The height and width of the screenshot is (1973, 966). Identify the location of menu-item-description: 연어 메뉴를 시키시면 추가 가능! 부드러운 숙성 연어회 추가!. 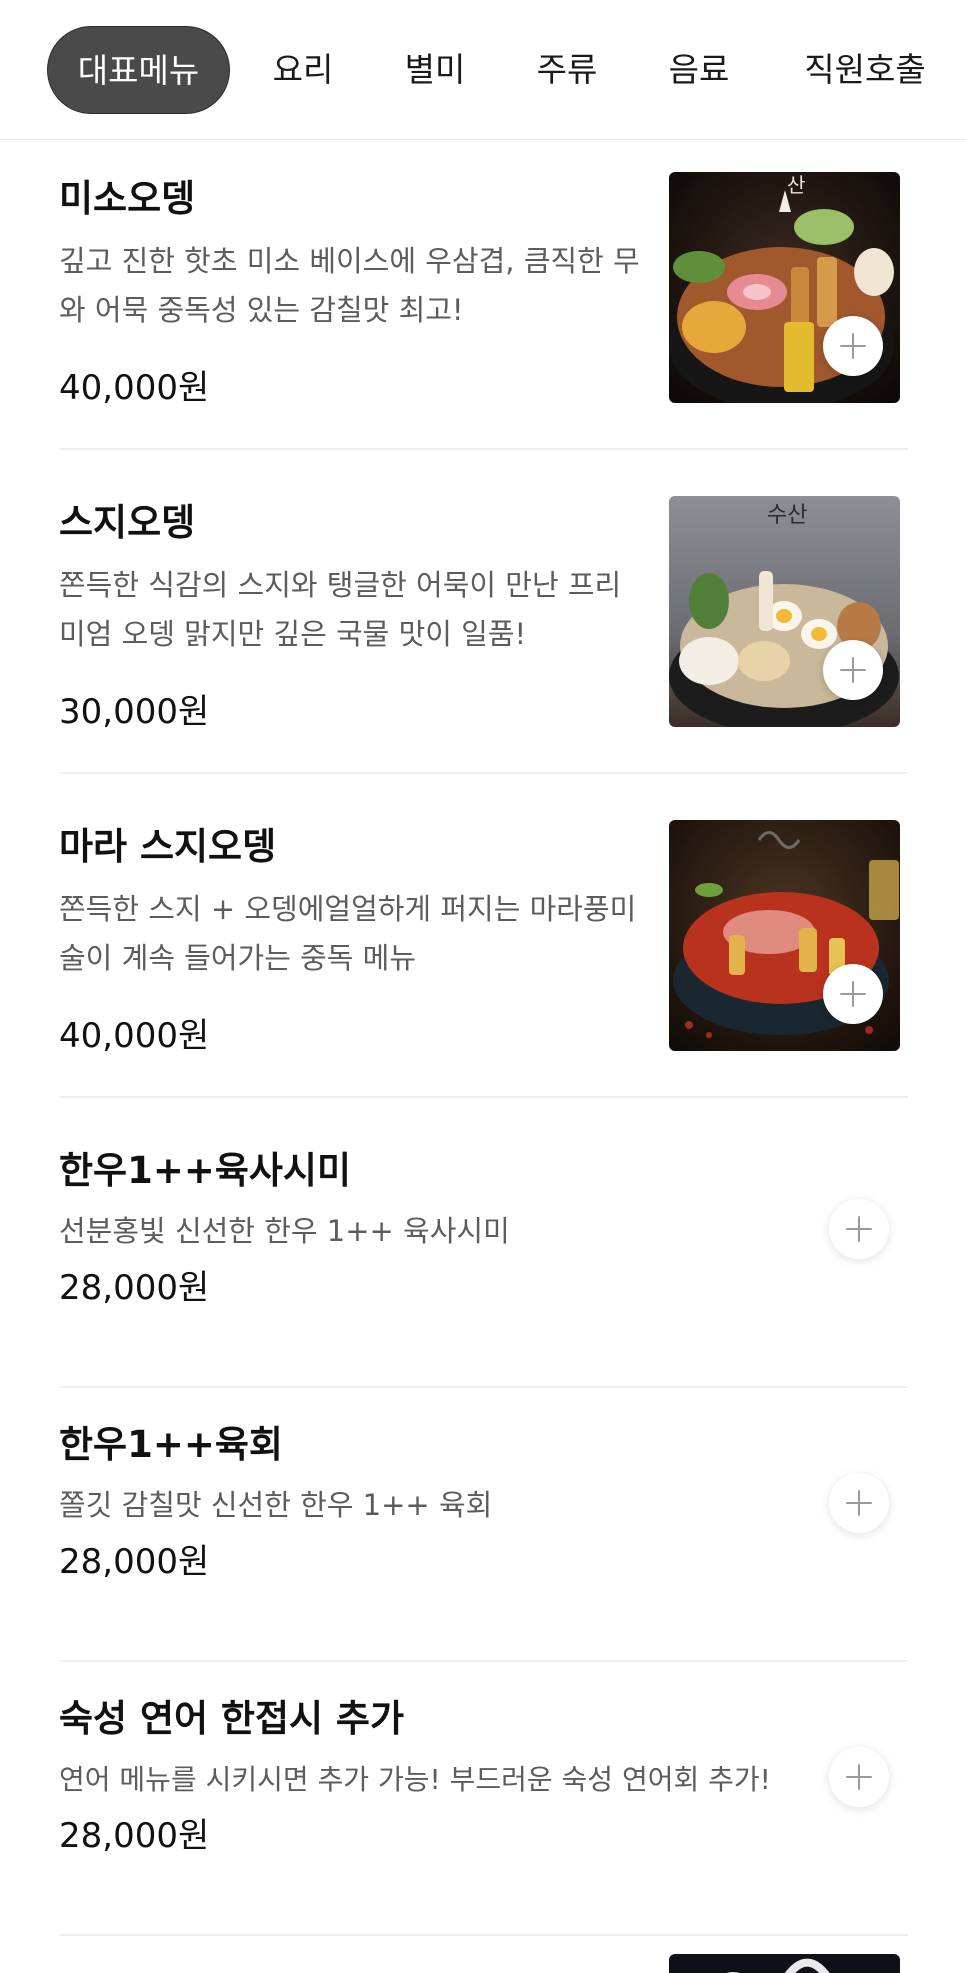
(415, 1779).